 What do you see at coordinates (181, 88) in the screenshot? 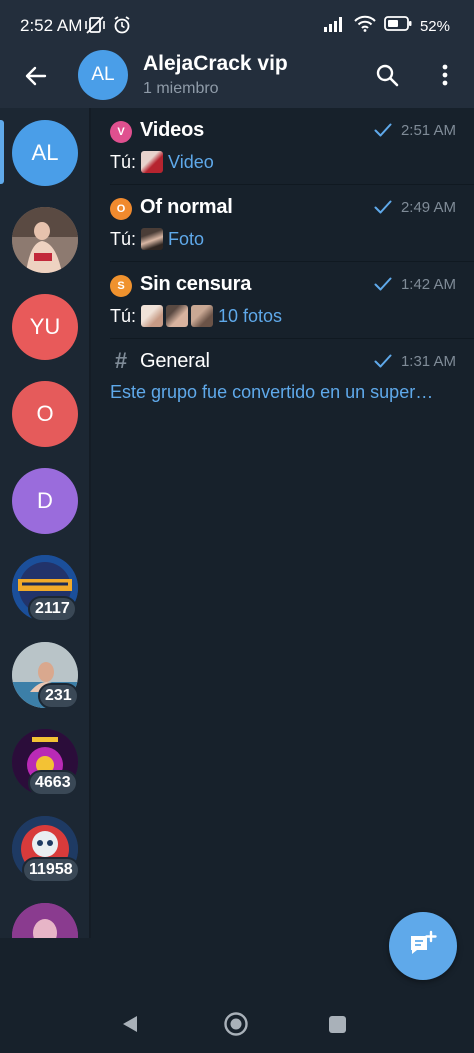
I see `member-count: 1 miembro` at bounding box center [181, 88].